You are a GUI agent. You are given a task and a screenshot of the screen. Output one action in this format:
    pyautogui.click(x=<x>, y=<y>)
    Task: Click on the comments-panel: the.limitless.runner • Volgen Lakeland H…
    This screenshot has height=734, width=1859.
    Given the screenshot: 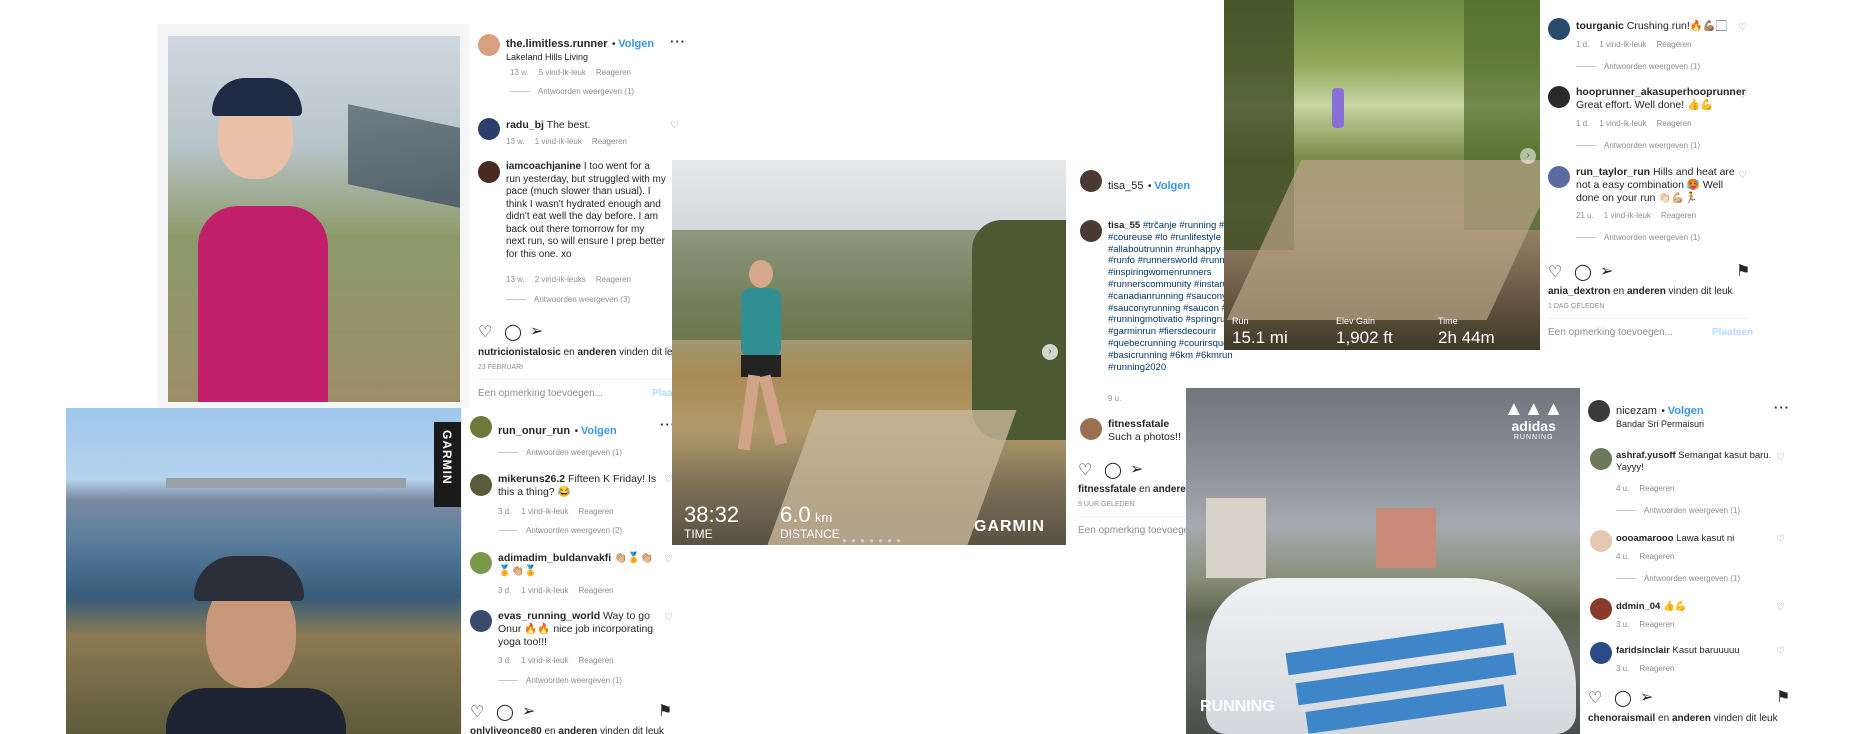 What is the action you would take?
    pyautogui.click(x=581, y=216)
    